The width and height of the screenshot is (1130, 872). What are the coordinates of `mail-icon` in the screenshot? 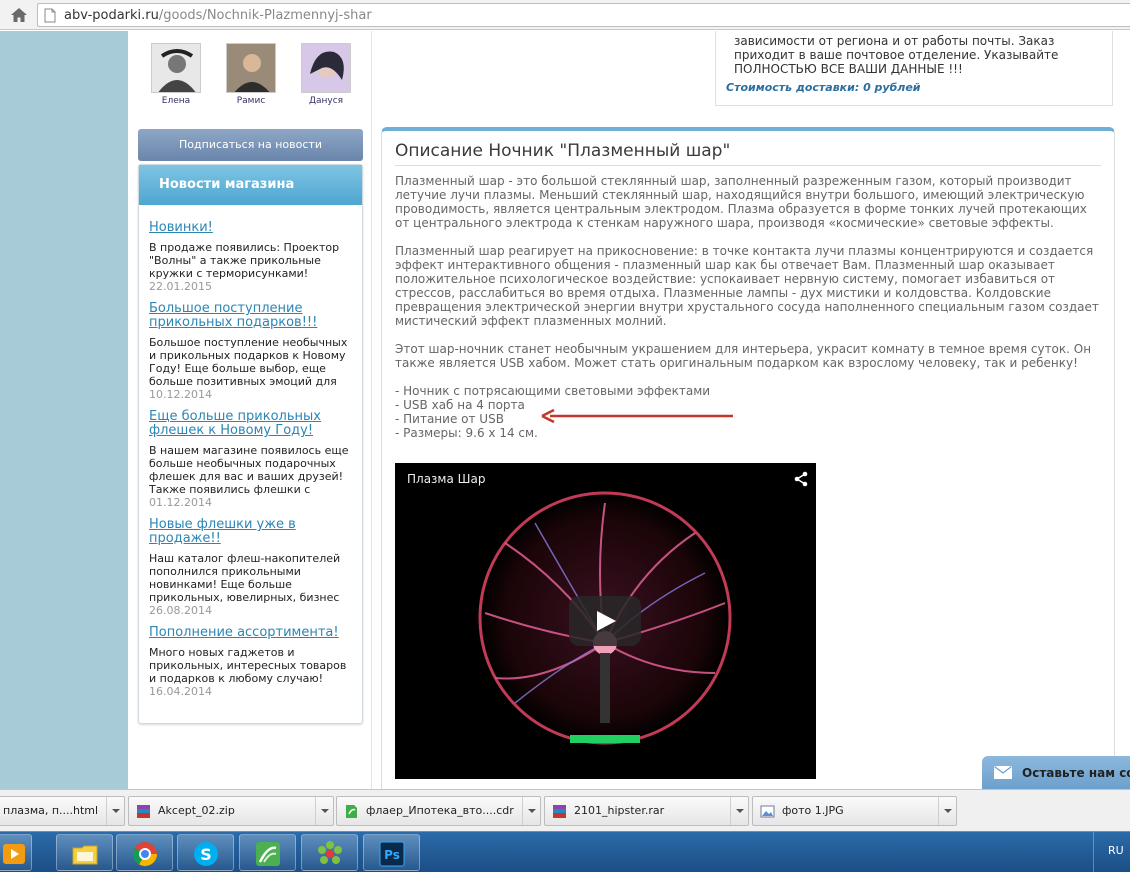 It's located at (1003, 772).